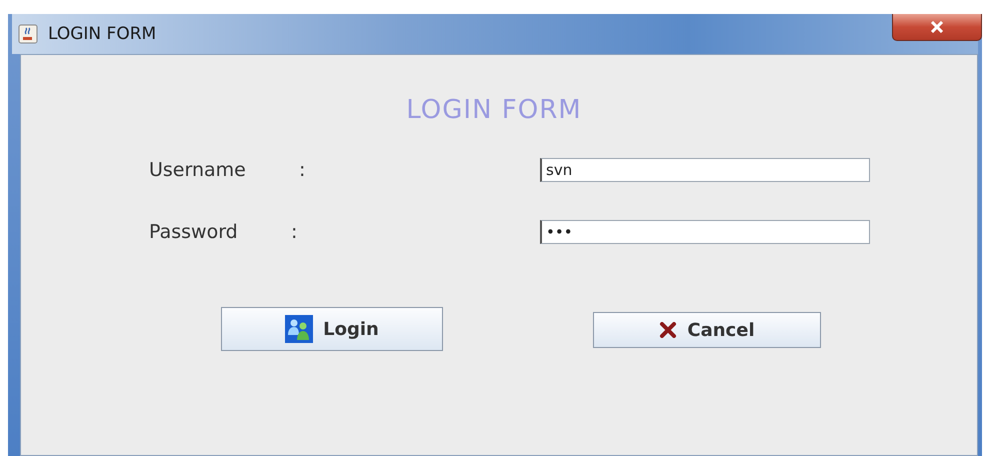 The width and height of the screenshot is (992, 456). What do you see at coordinates (102, 34) in the screenshot?
I see `window-title: LOGIN FORM` at bounding box center [102, 34].